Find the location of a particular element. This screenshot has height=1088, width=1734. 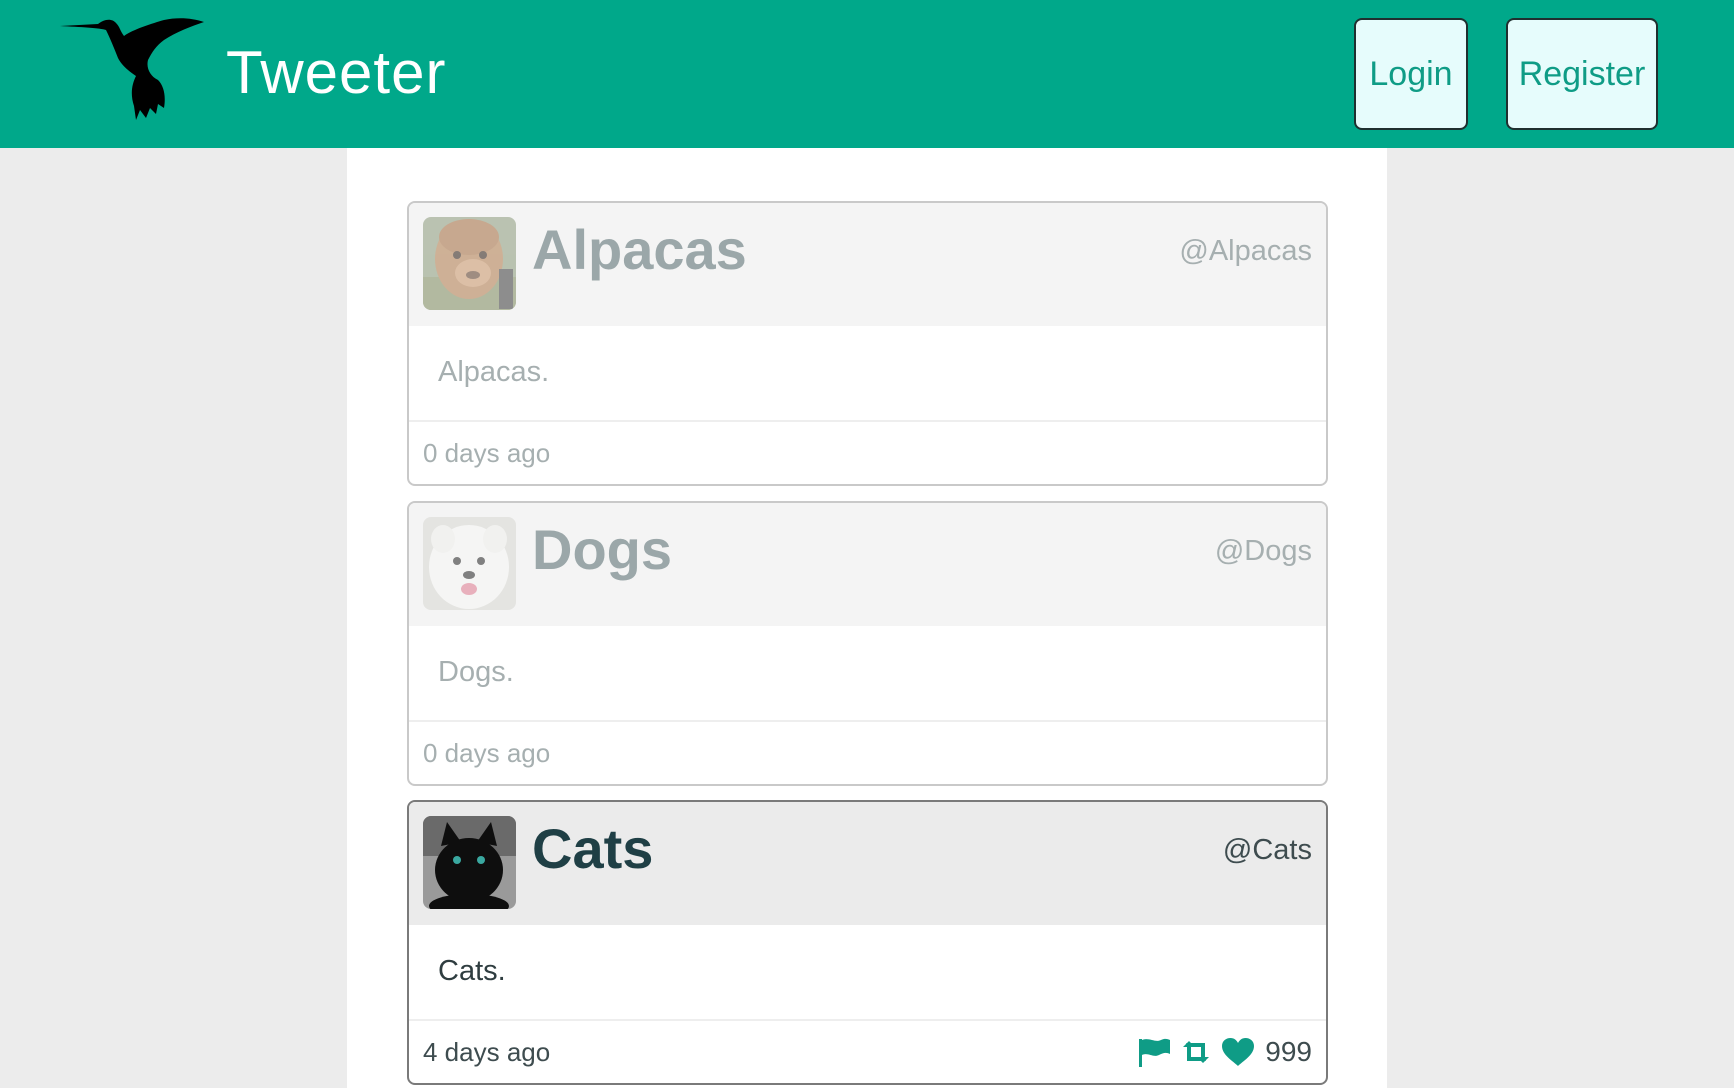

tweet-text: Cats. is located at coordinates (472, 971).